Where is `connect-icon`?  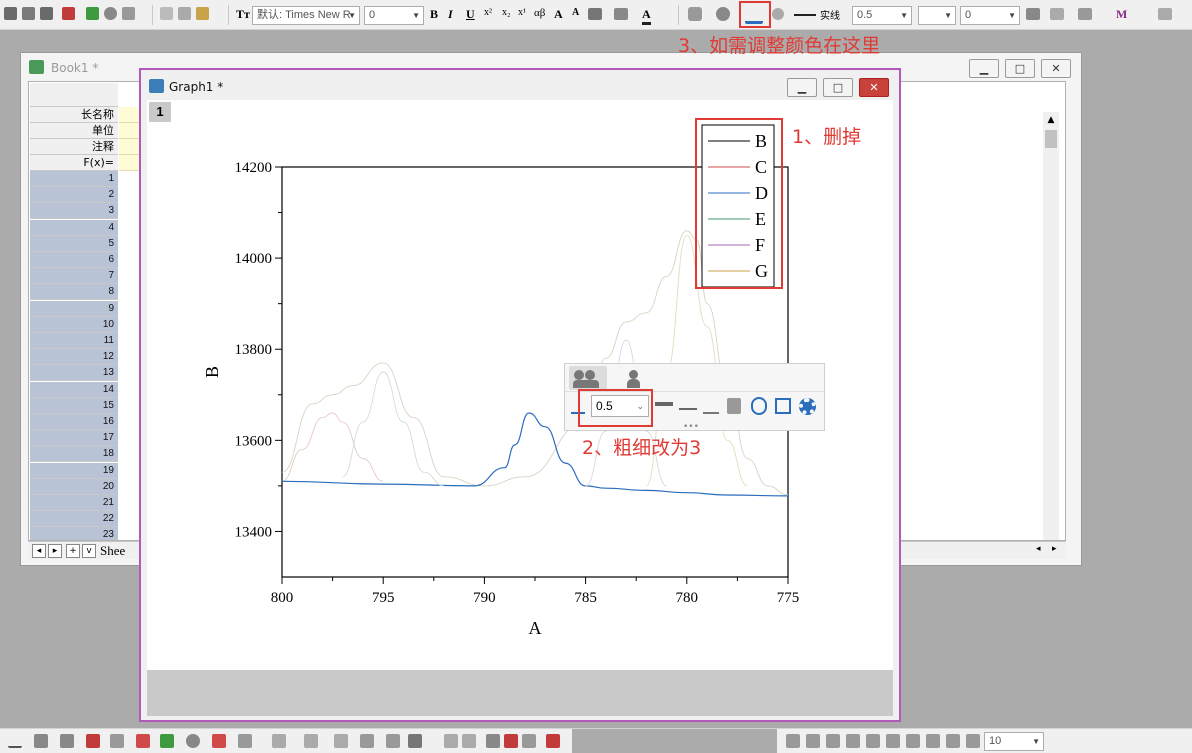
connect-icon is located at coordinates (711, 407).